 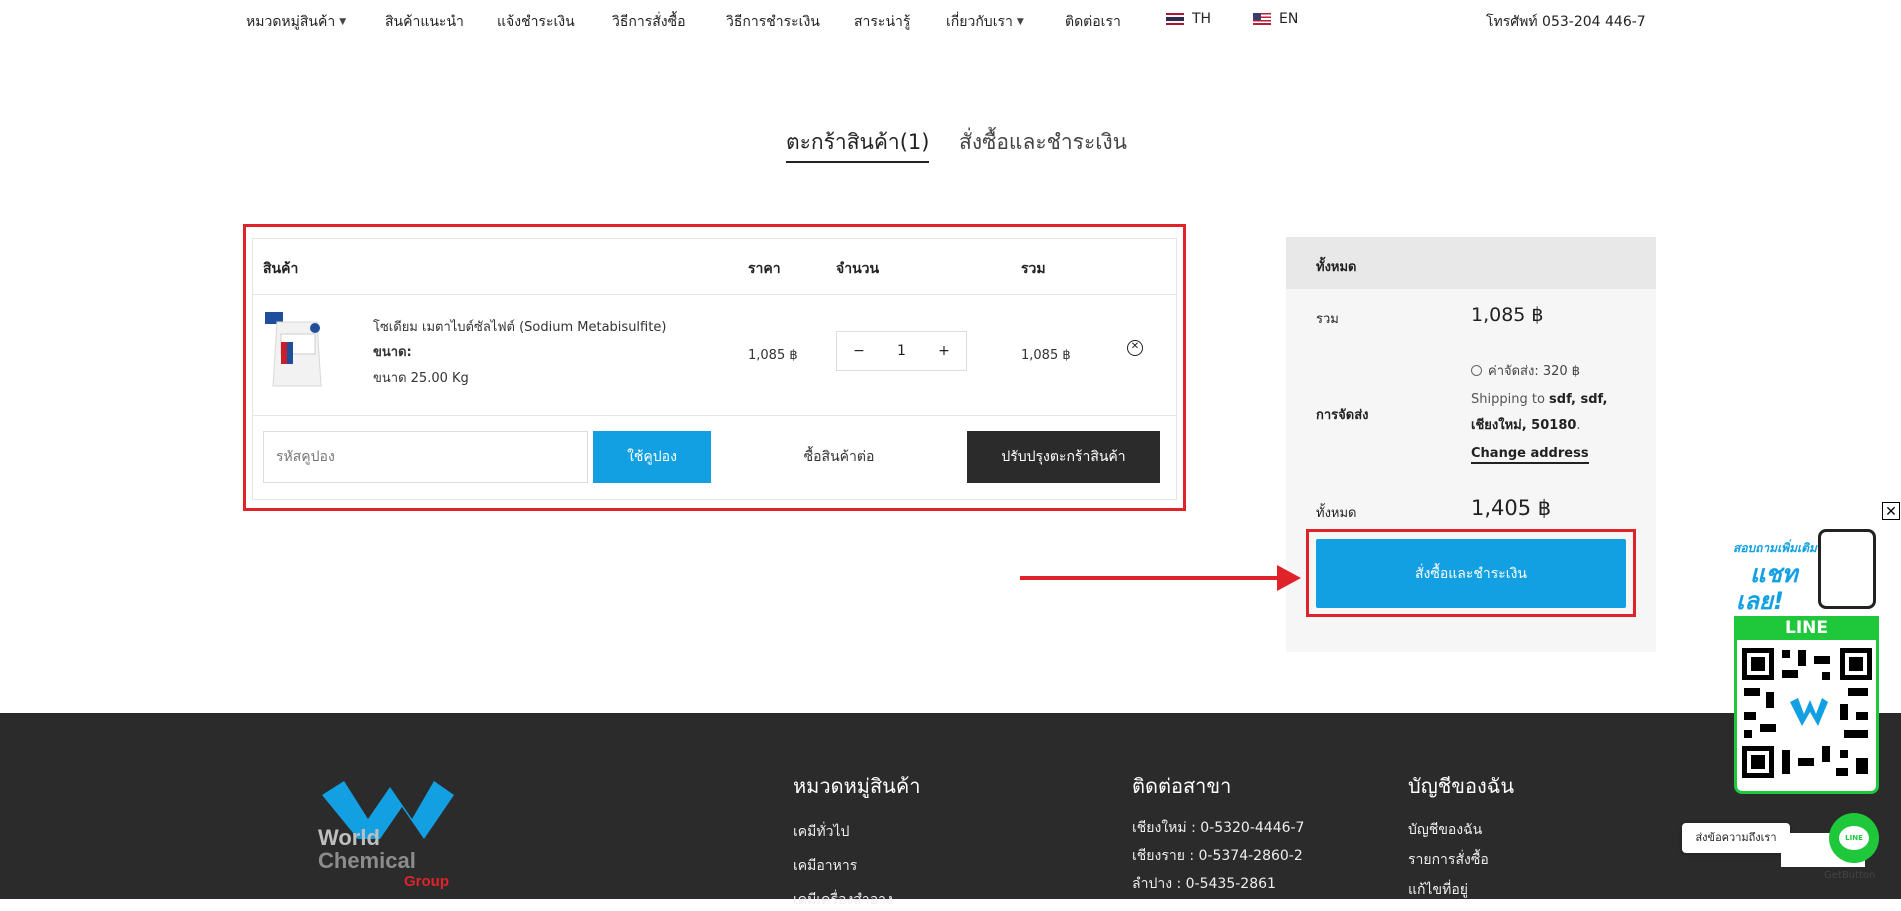 What do you see at coordinates (1807, 713) in the screenshot?
I see `qr-code-icon` at bounding box center [1807, 713].